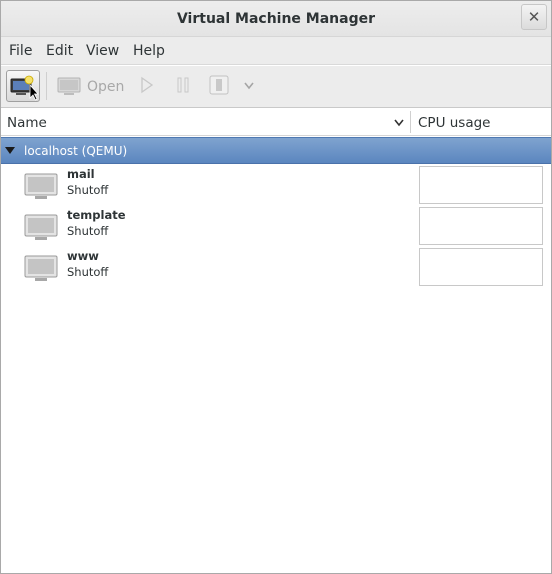 This screenshot has height=574, width=552. Describe the element at coordinates (276, 51) in the screenshot. I see `menu-bar: File Edit View Help` at that location.